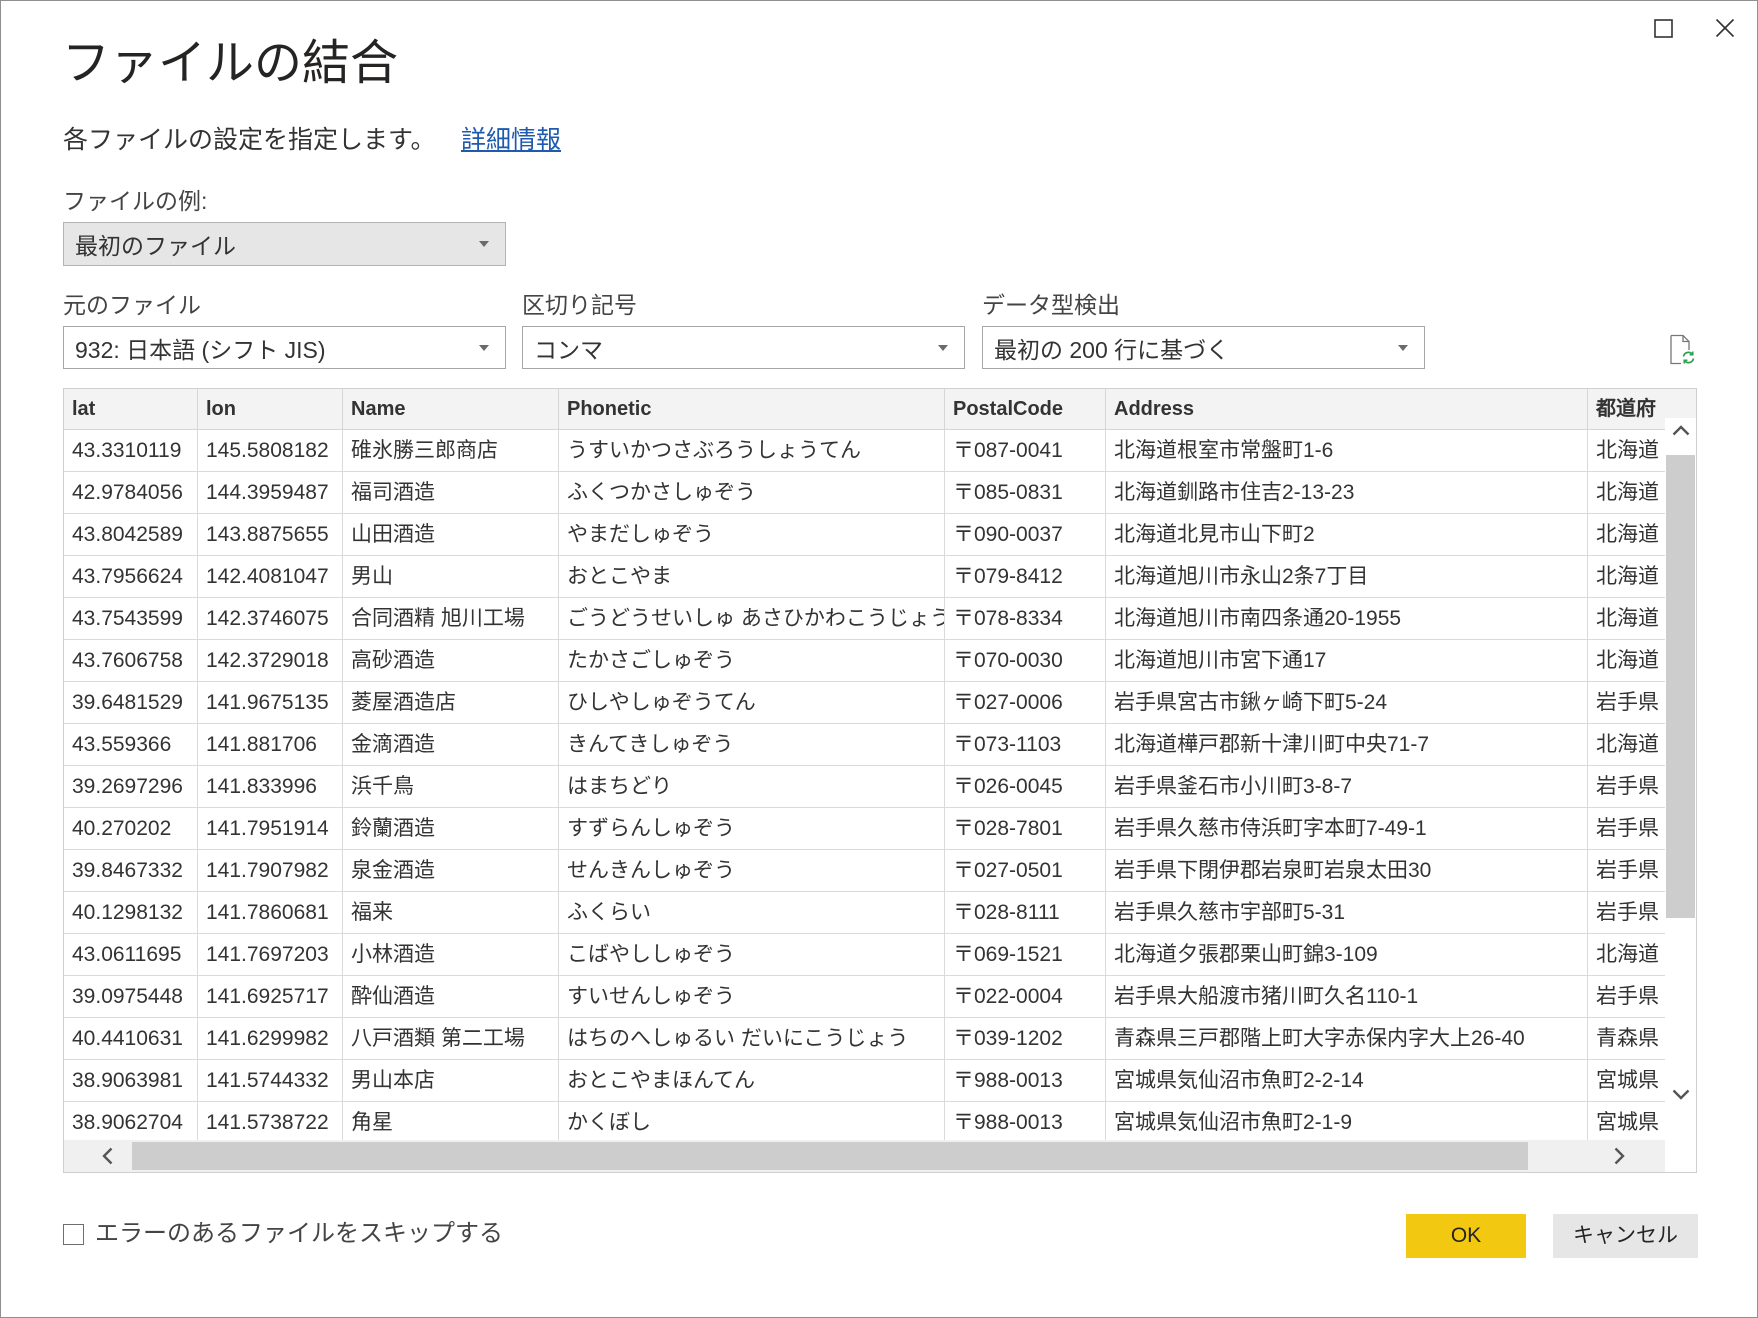 Image resolution: width=1758 pixels, height=1318 pixels. I want to click on table-cell-postal-code: 〒078-8334, so click(1025, 619).